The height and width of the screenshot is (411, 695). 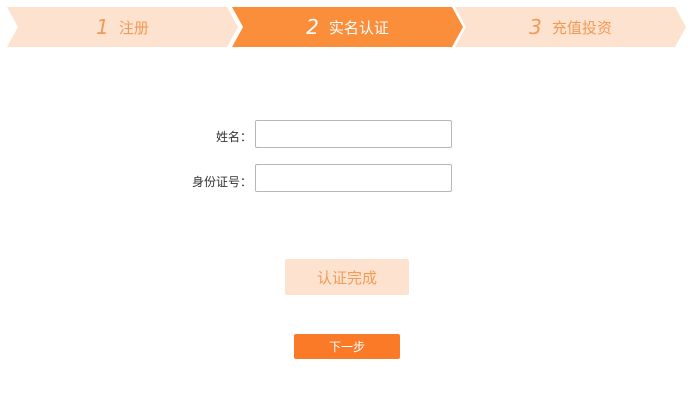 What do you see at coordinates (133, 27) in the screenshot?
I see `step-register-label: 注册` at bounding box center [133, 27].